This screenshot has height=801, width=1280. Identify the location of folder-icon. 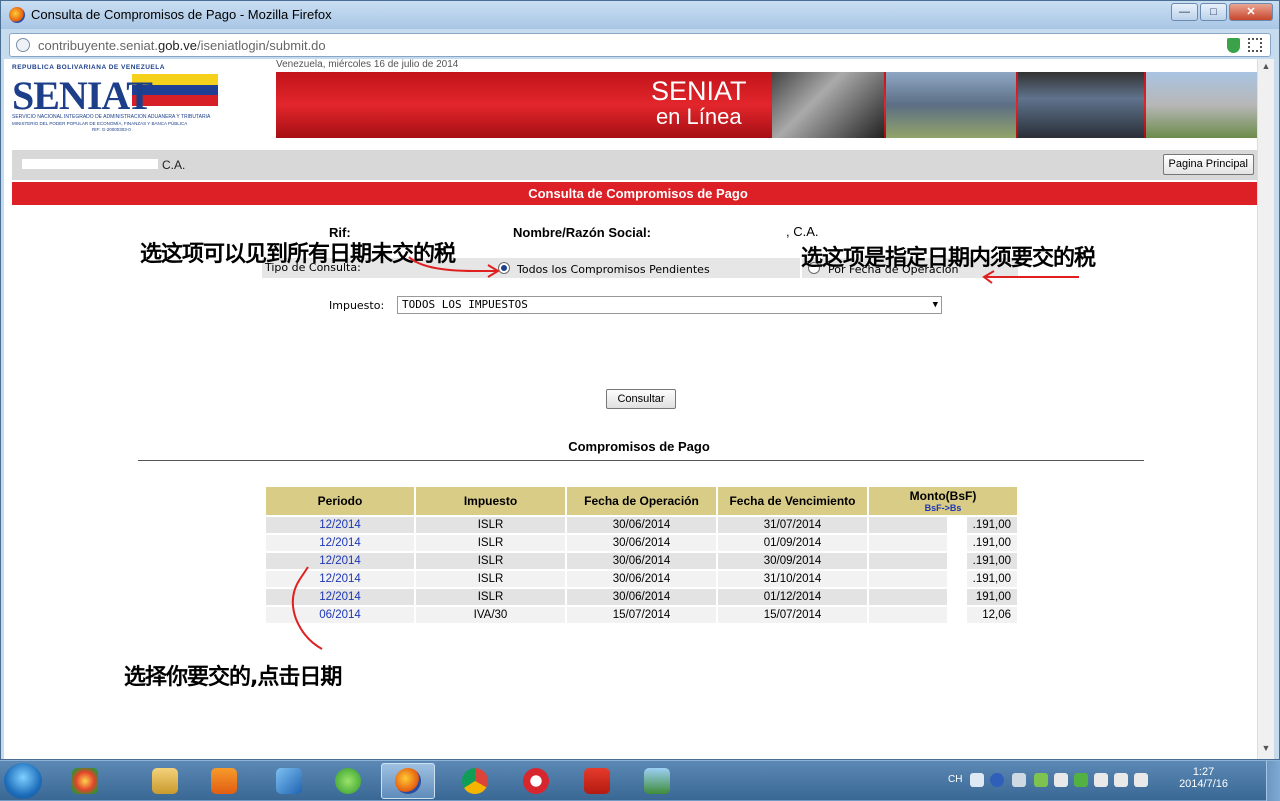
(165, 781).